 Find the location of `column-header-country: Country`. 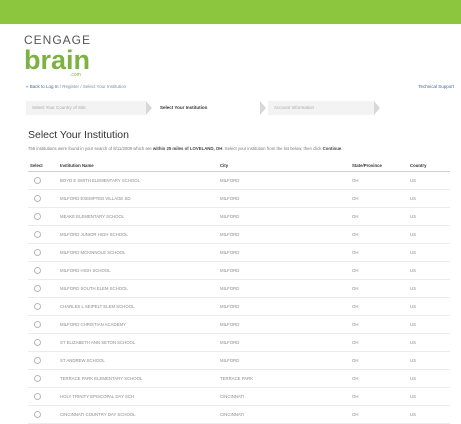

column-header-country: Country is located at coordinates (429, 165).